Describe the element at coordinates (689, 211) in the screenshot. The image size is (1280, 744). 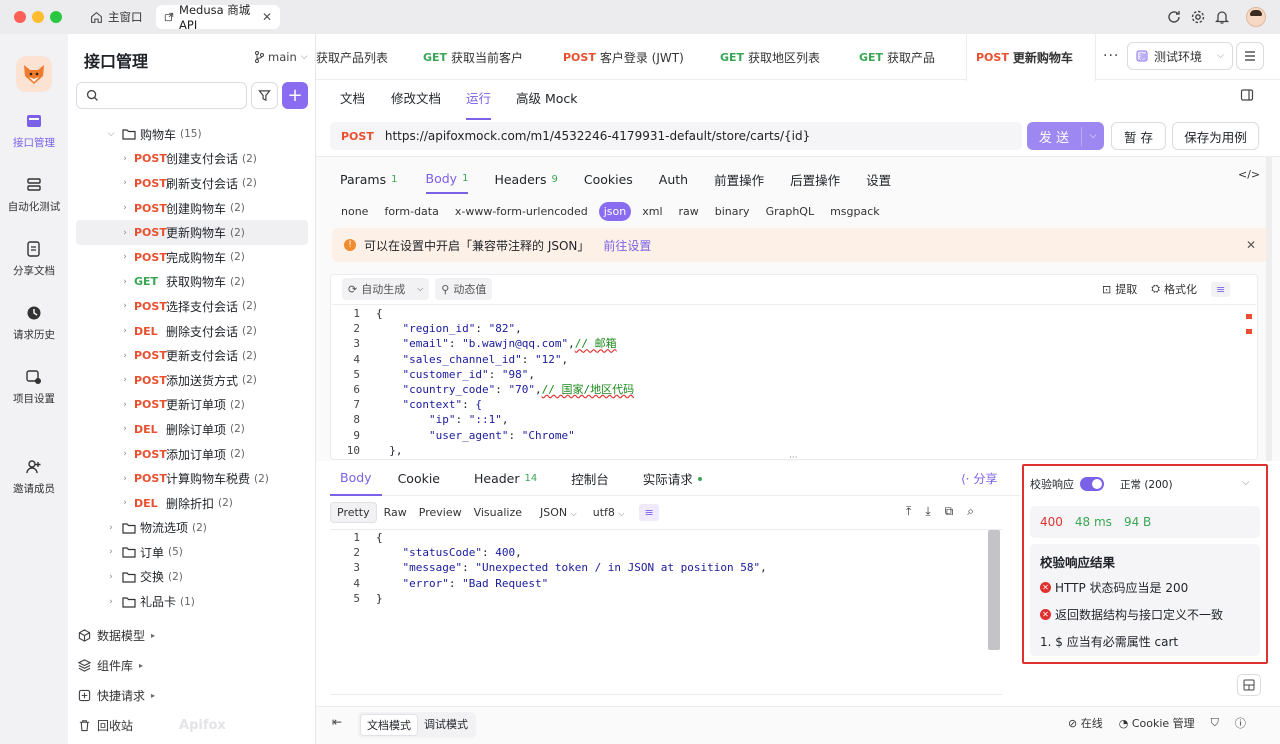
I see `body-type-option: raw` at that location.